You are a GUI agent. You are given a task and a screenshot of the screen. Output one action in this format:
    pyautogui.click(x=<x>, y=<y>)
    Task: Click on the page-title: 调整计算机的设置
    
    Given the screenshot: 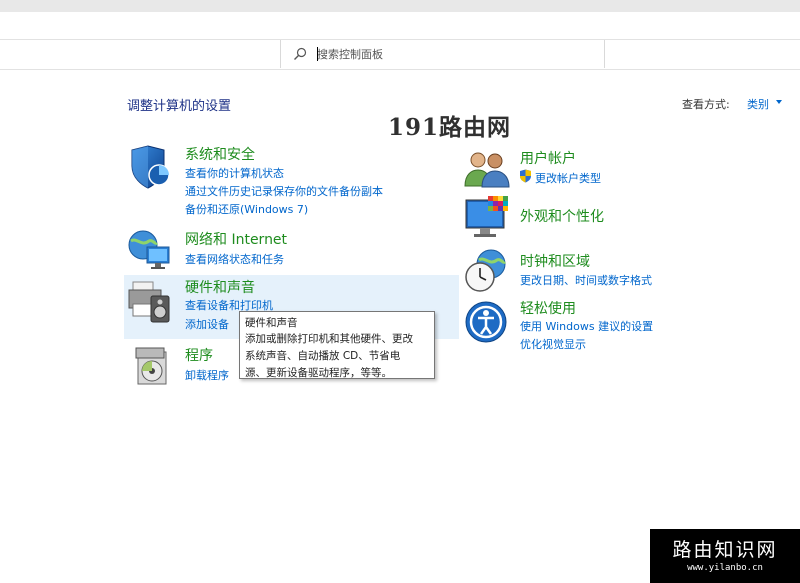 What is the action you would take?
    pyautogui.click(x=179, y=106)
    